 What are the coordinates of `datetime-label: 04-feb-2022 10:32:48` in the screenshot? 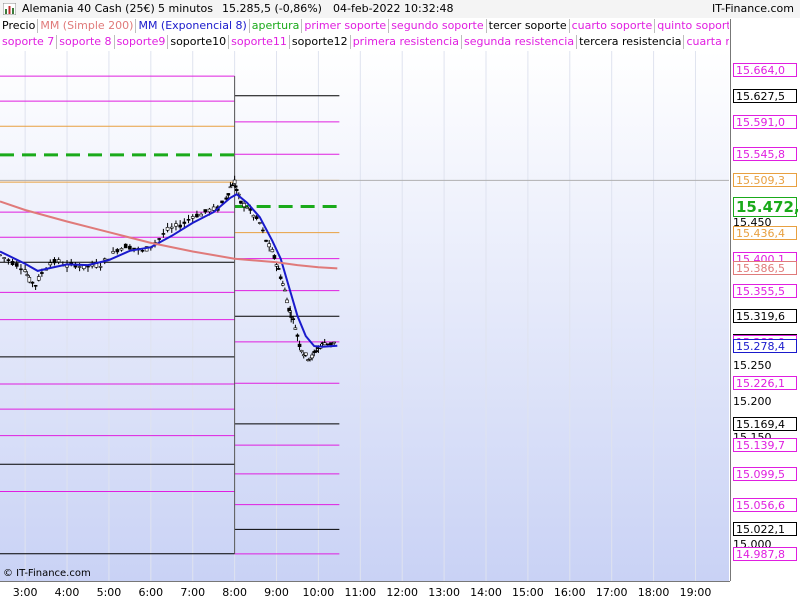 It's located at (393, 8).